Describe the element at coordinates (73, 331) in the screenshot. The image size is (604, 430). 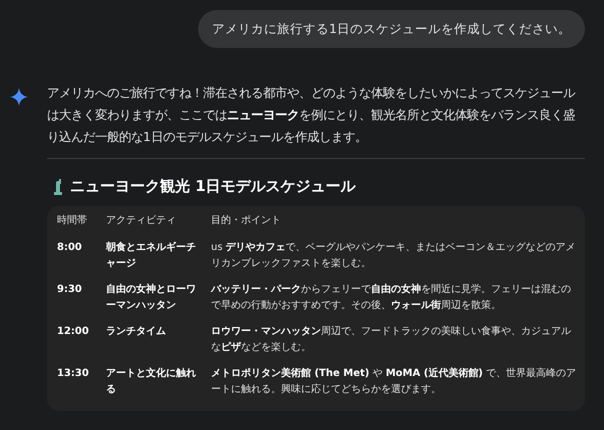
I see `table-cell: 12:00` at that location.